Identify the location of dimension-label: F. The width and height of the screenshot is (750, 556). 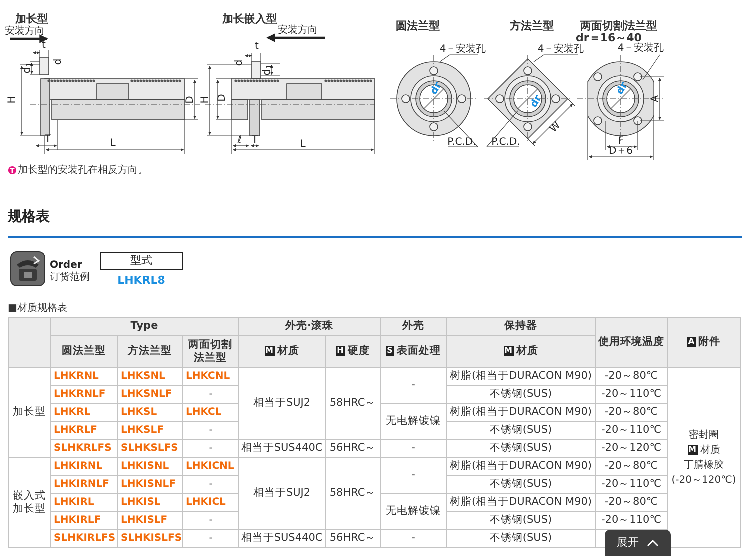
(621, 142).